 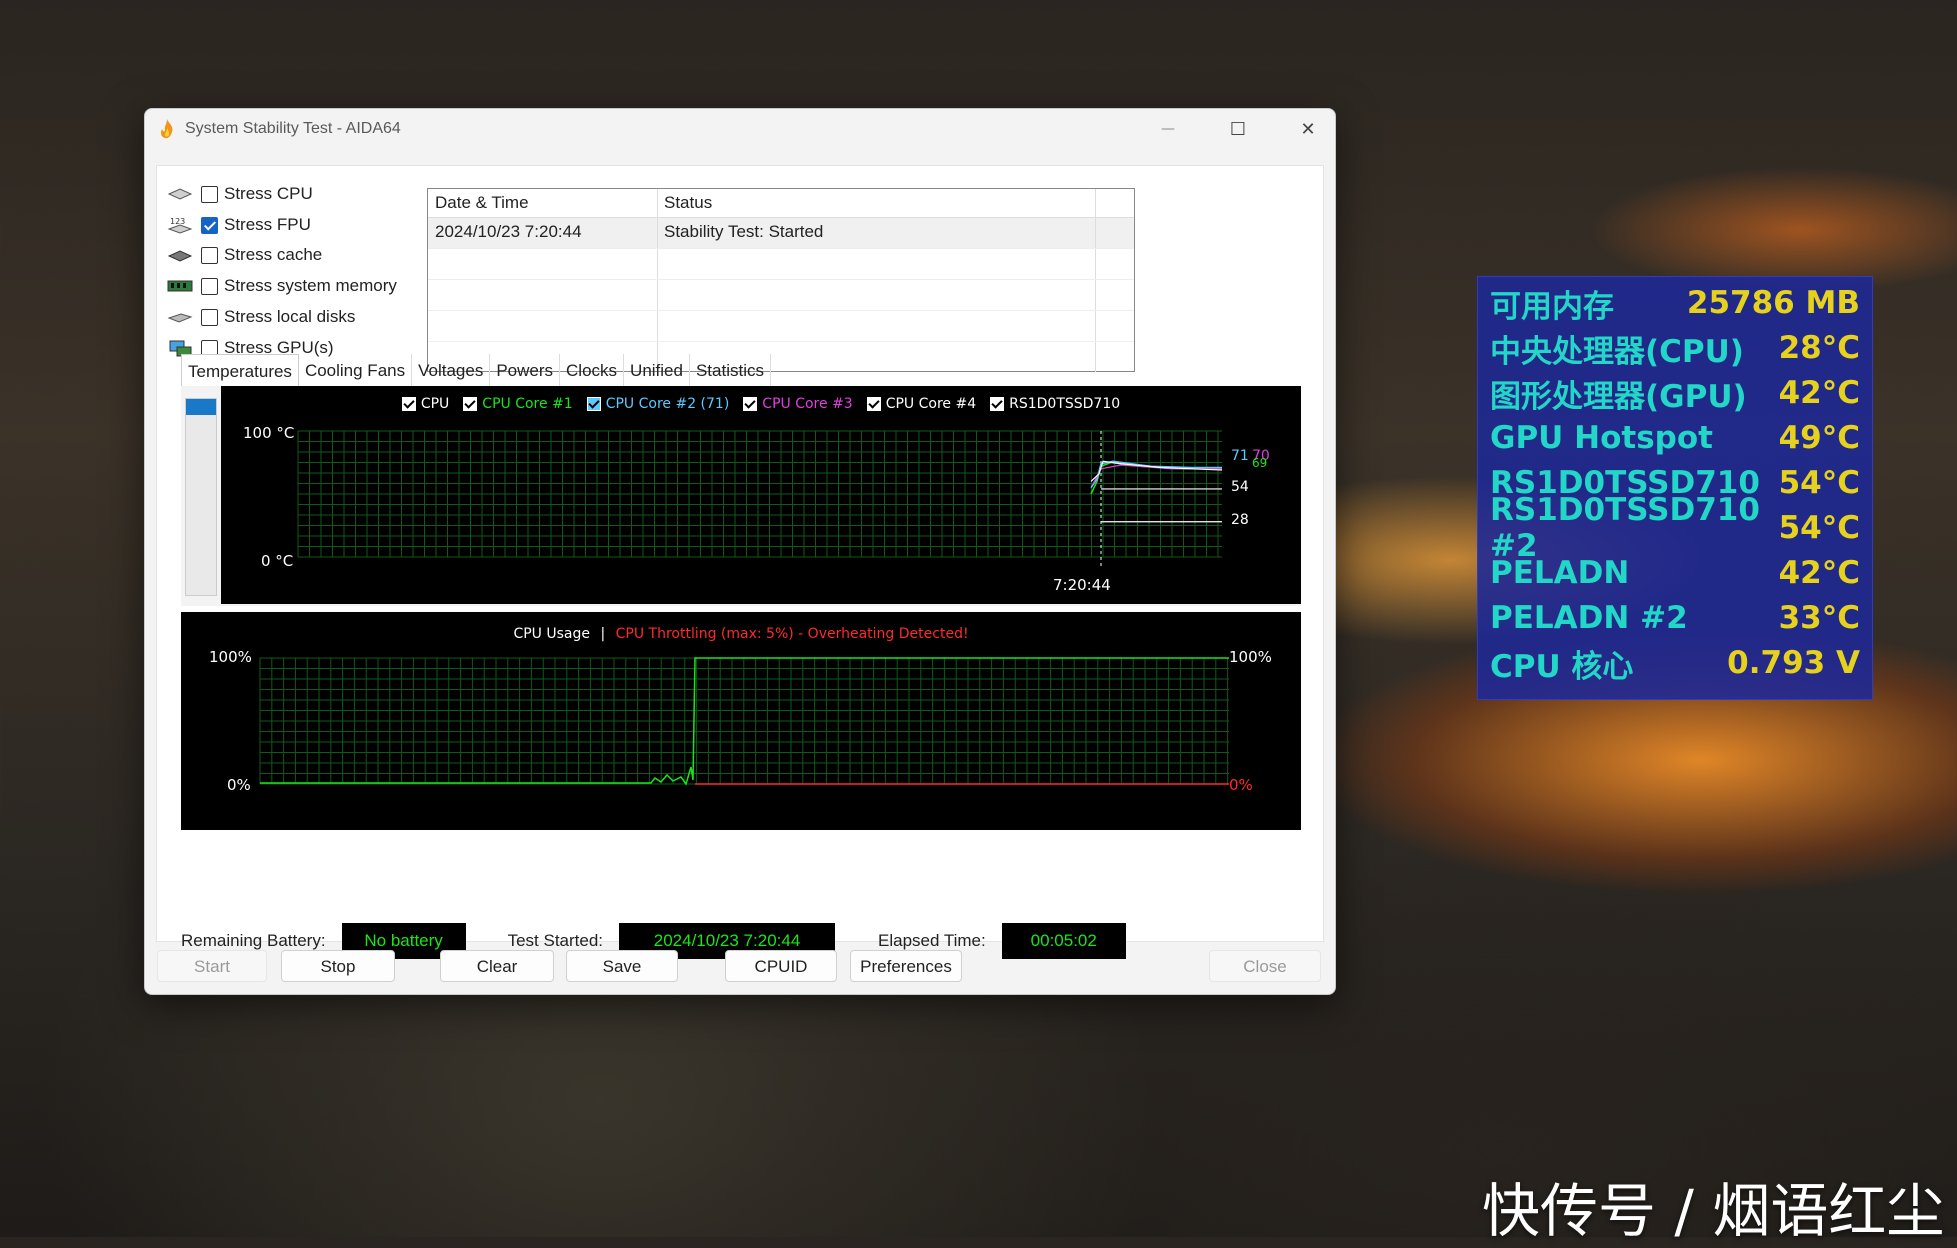 I want to click on log-header-status: Status, so click(x=877, y=203).